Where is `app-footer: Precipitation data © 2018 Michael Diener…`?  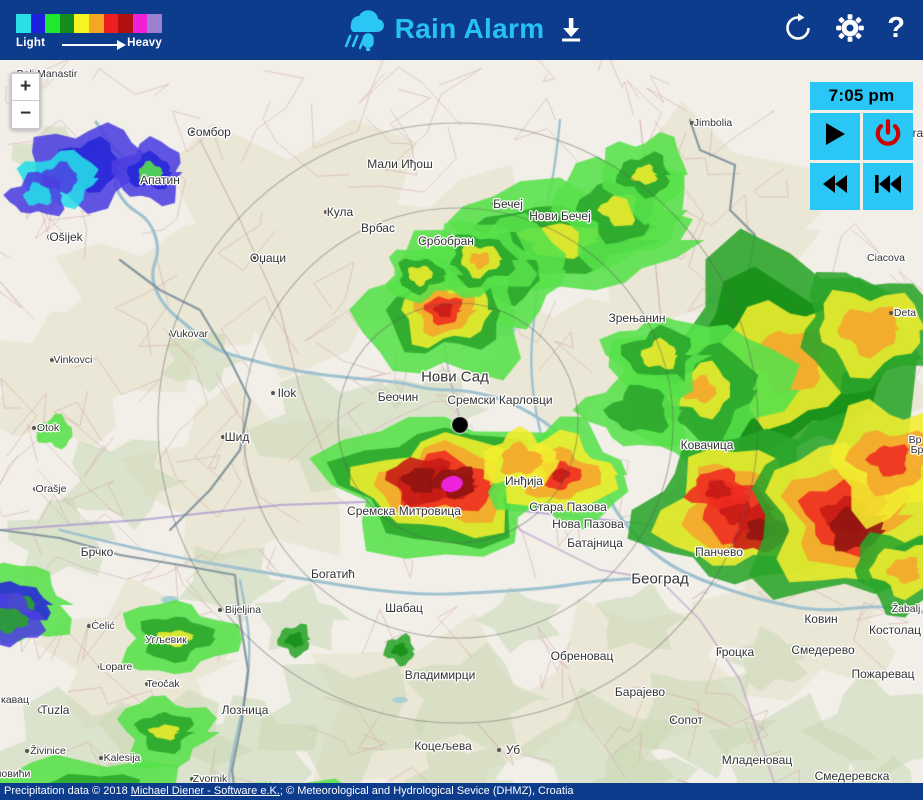
app-footer: Precipitation data © 2018 Michael Diener… is located at coordinates (461, 791).